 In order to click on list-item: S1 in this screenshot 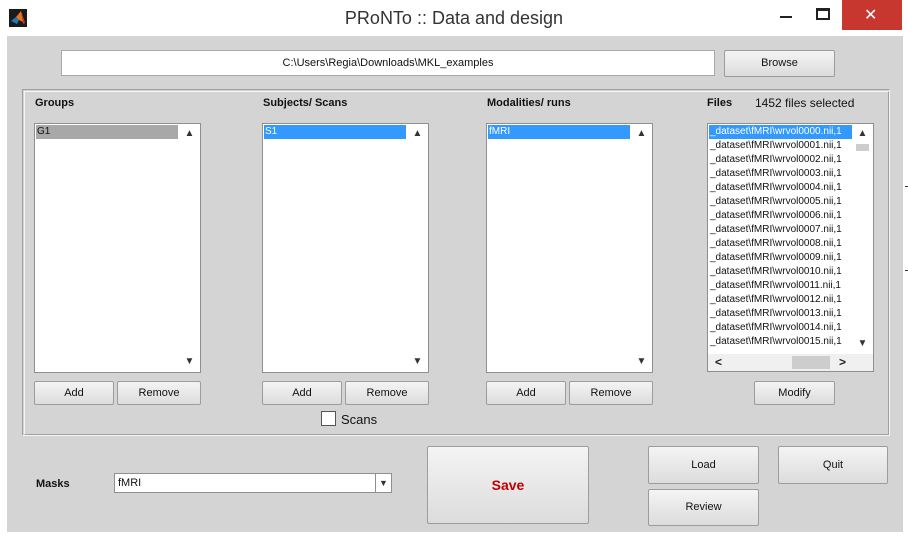, I will do `click(335, 132)`.